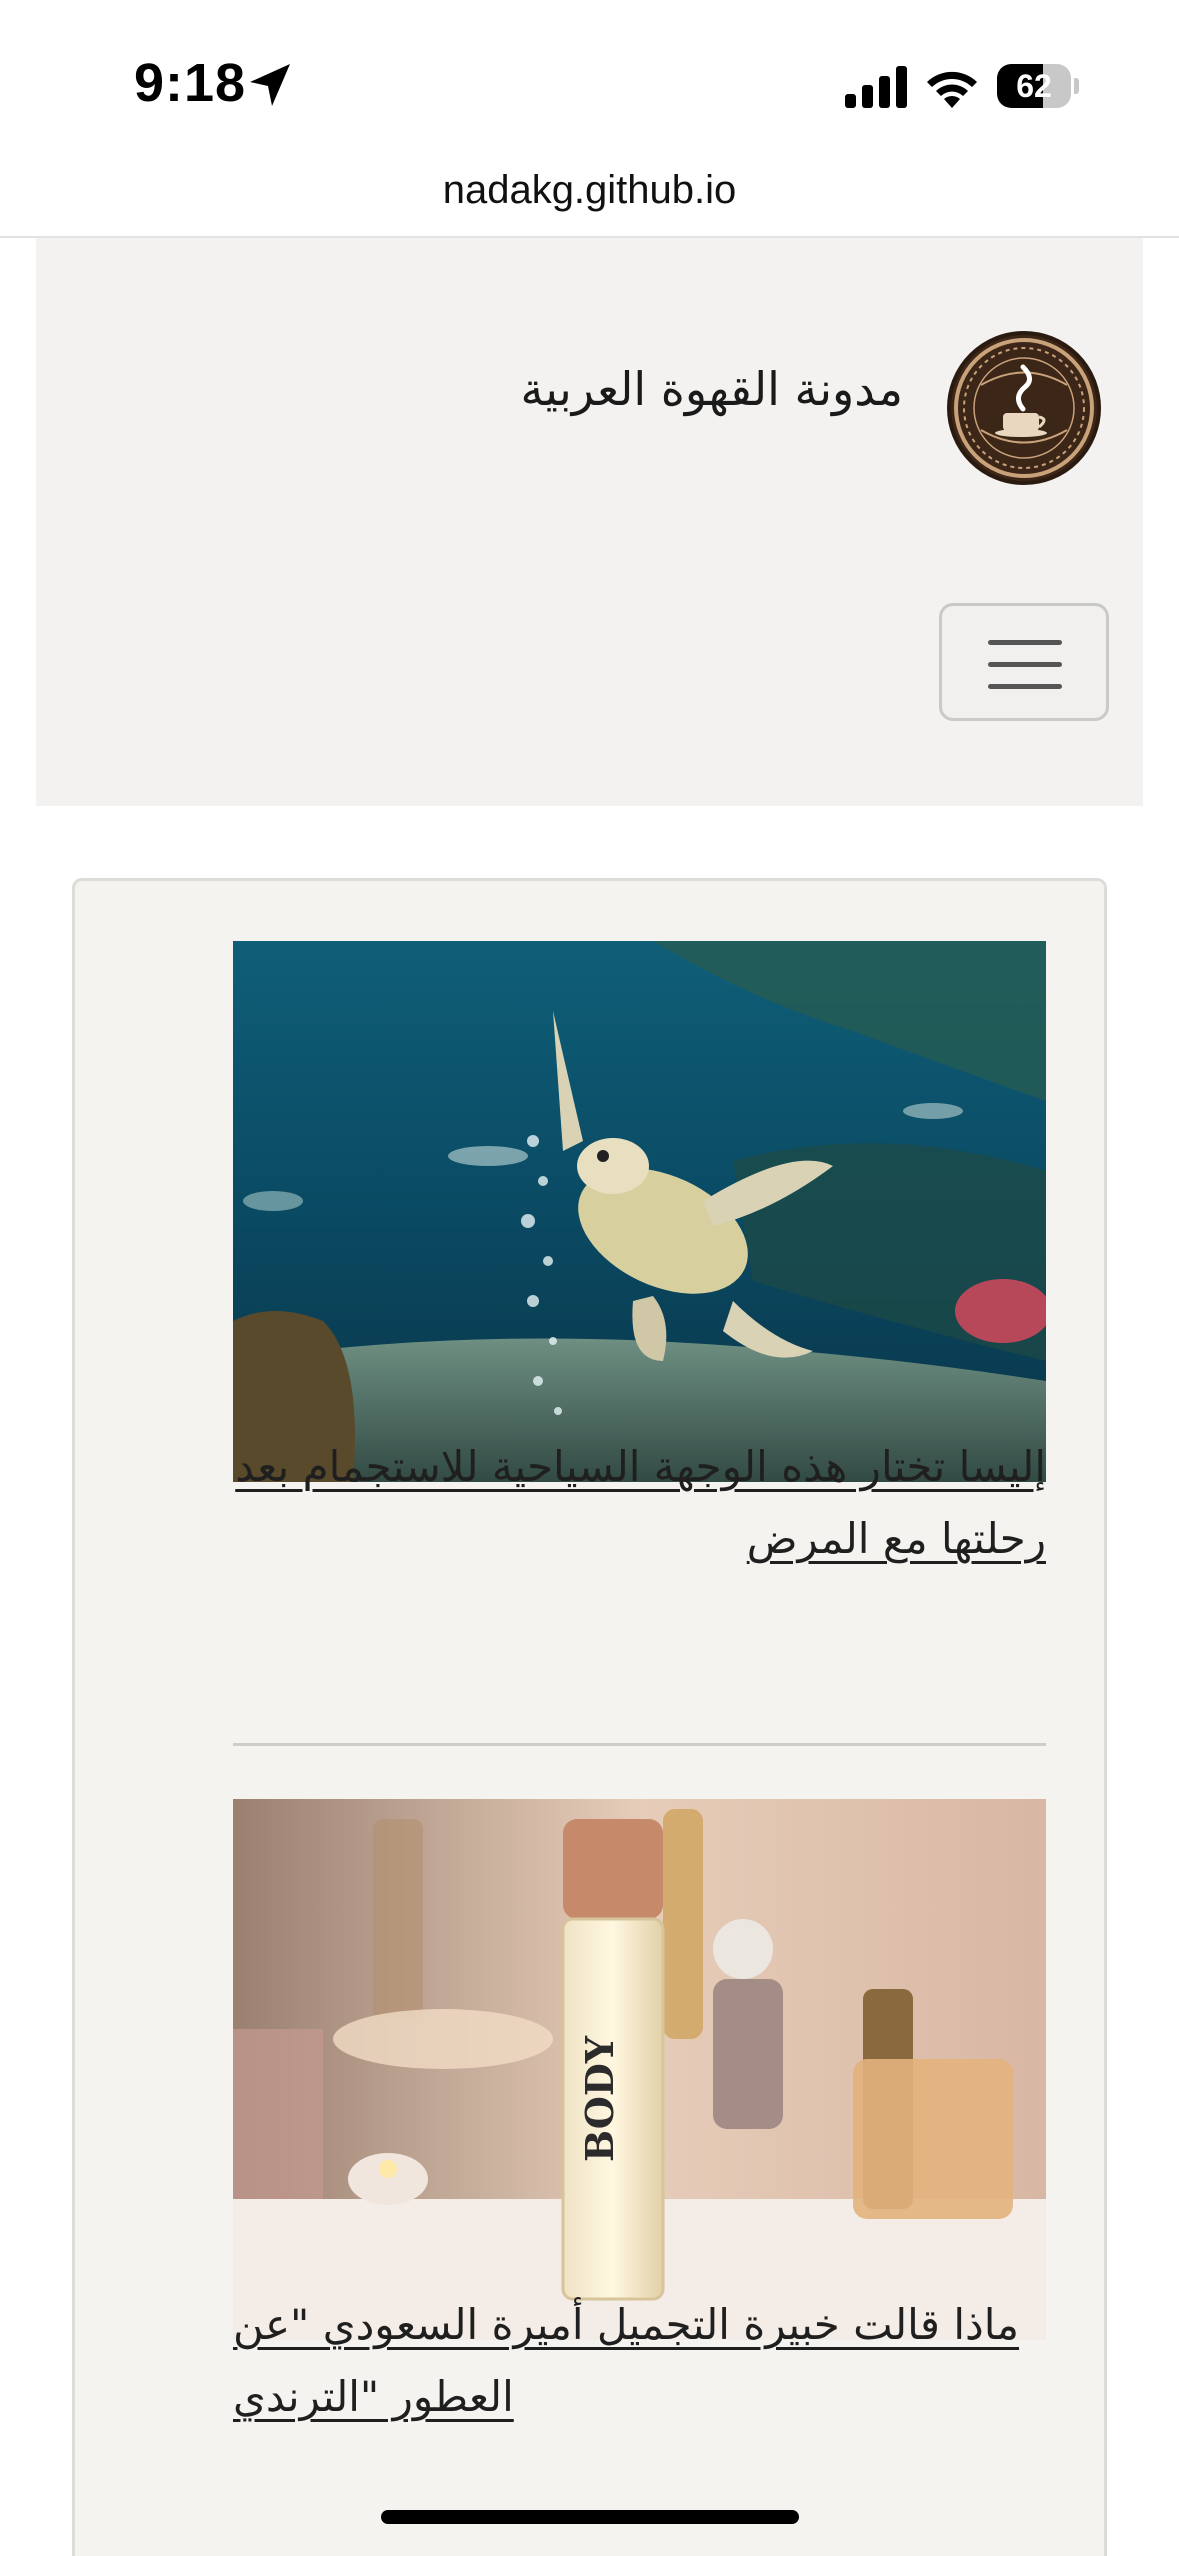 The width and height of the screenshot is (1179, 2556). What do you see at coordinates (876, 87) in the screenshot?
I see `cellular-signal-icon` at bounding box center [876, 87].